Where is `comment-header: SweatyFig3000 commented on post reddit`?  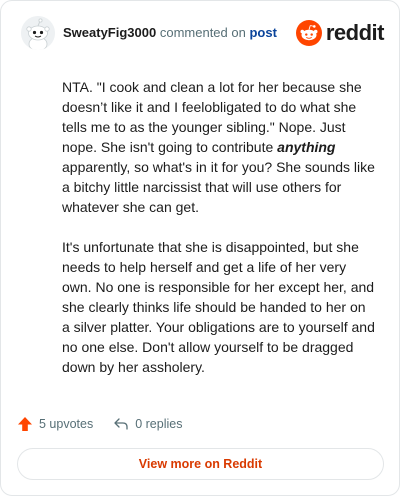
comment-header: SweatyFig3000 commented on post reddit is located at coordinates (203, 34).